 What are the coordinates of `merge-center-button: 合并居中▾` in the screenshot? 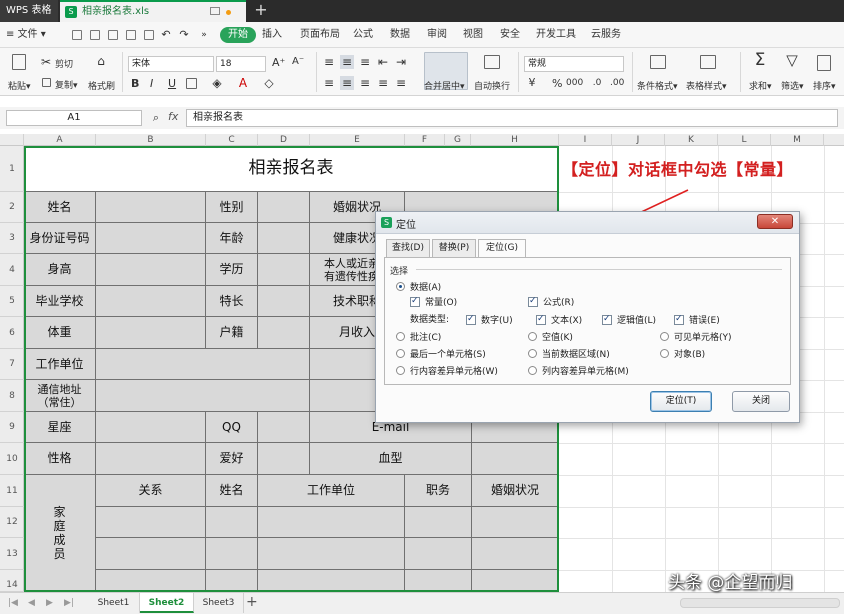 It's located at (444, 85).